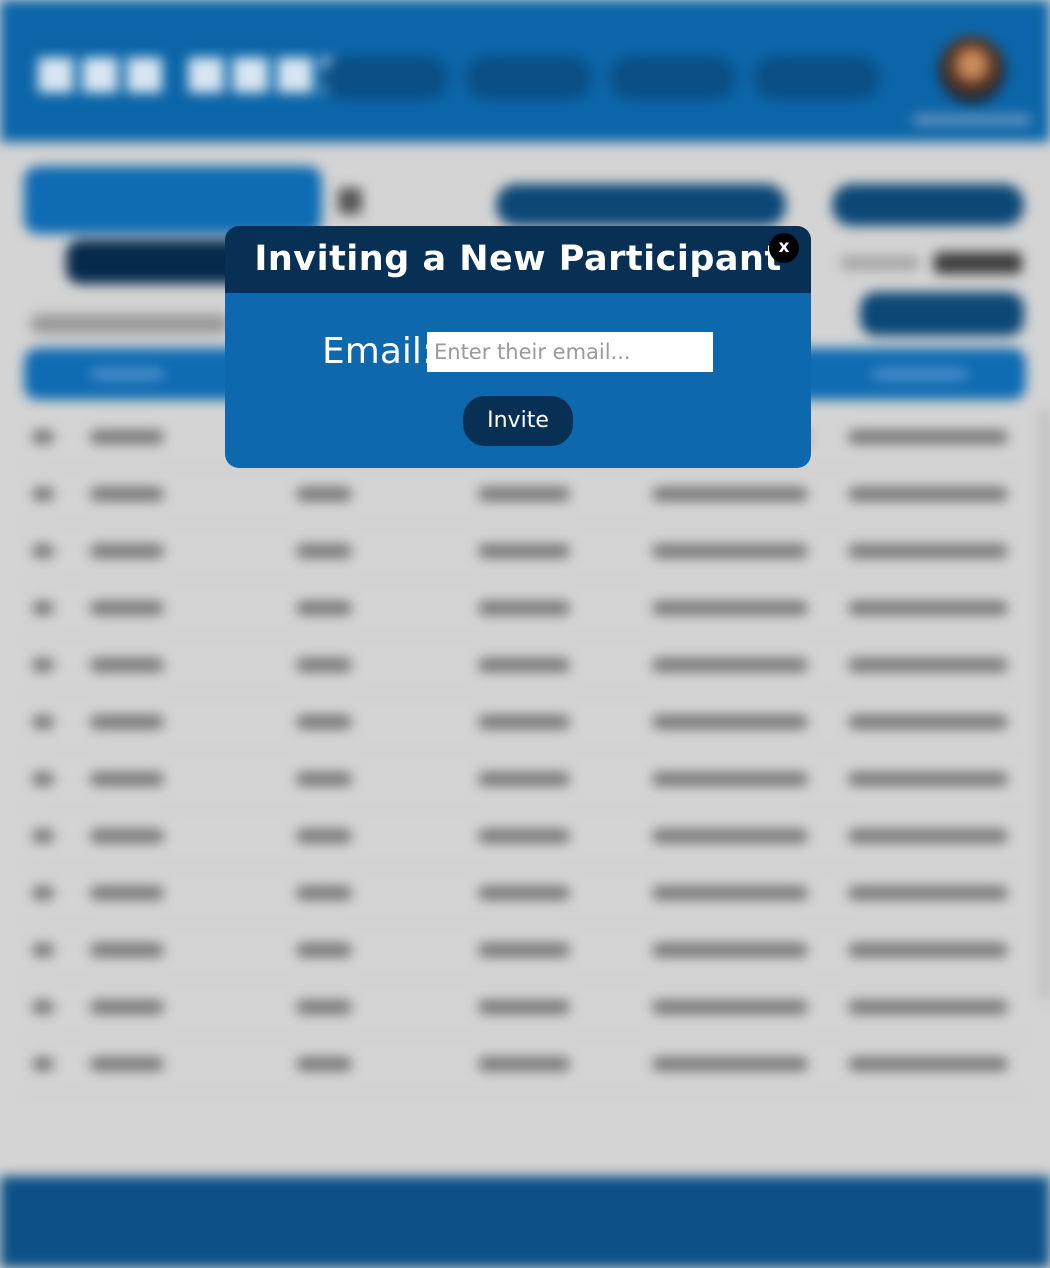 This screenshot has width=1050, height=1268. What do you see at coordinates (972, 120) in the screenshot?
I see `avatar-caption` at bounding box center [972, 120].